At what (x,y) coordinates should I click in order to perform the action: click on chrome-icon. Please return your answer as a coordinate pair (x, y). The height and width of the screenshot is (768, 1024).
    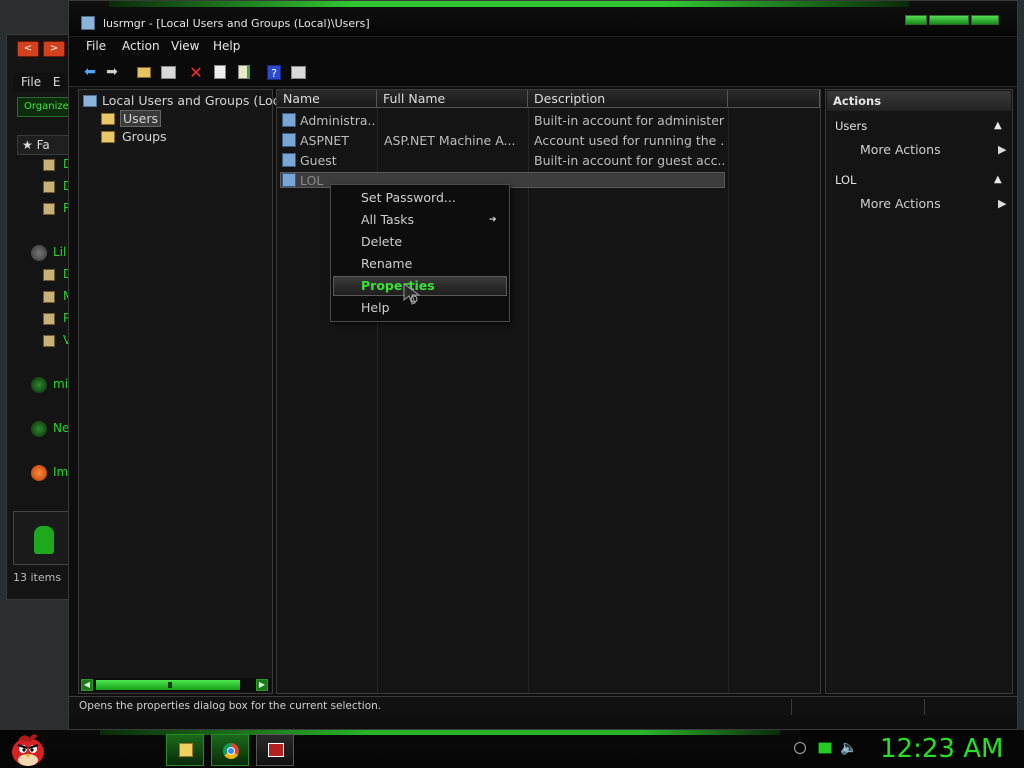
    Looking at the image, I should click on (230, 750).